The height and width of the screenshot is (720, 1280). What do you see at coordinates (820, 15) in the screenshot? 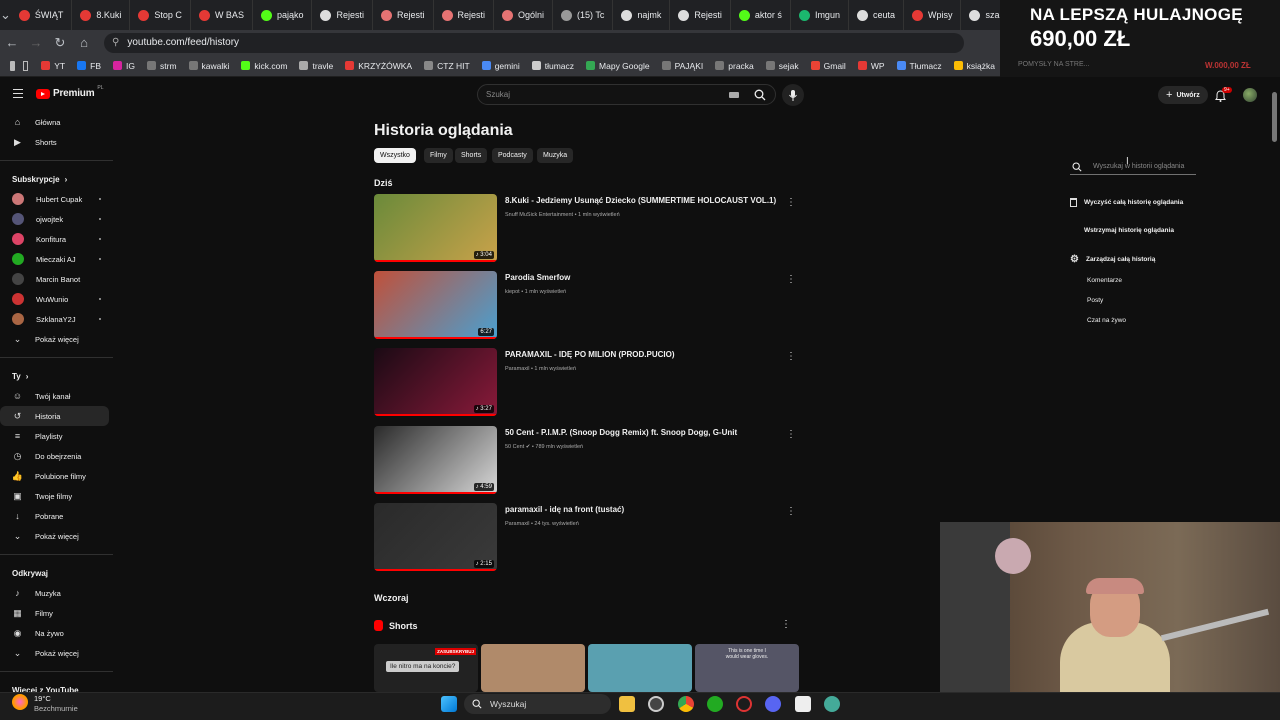
I see `browser-tab: Imgun` at bounding box center [820, 15].